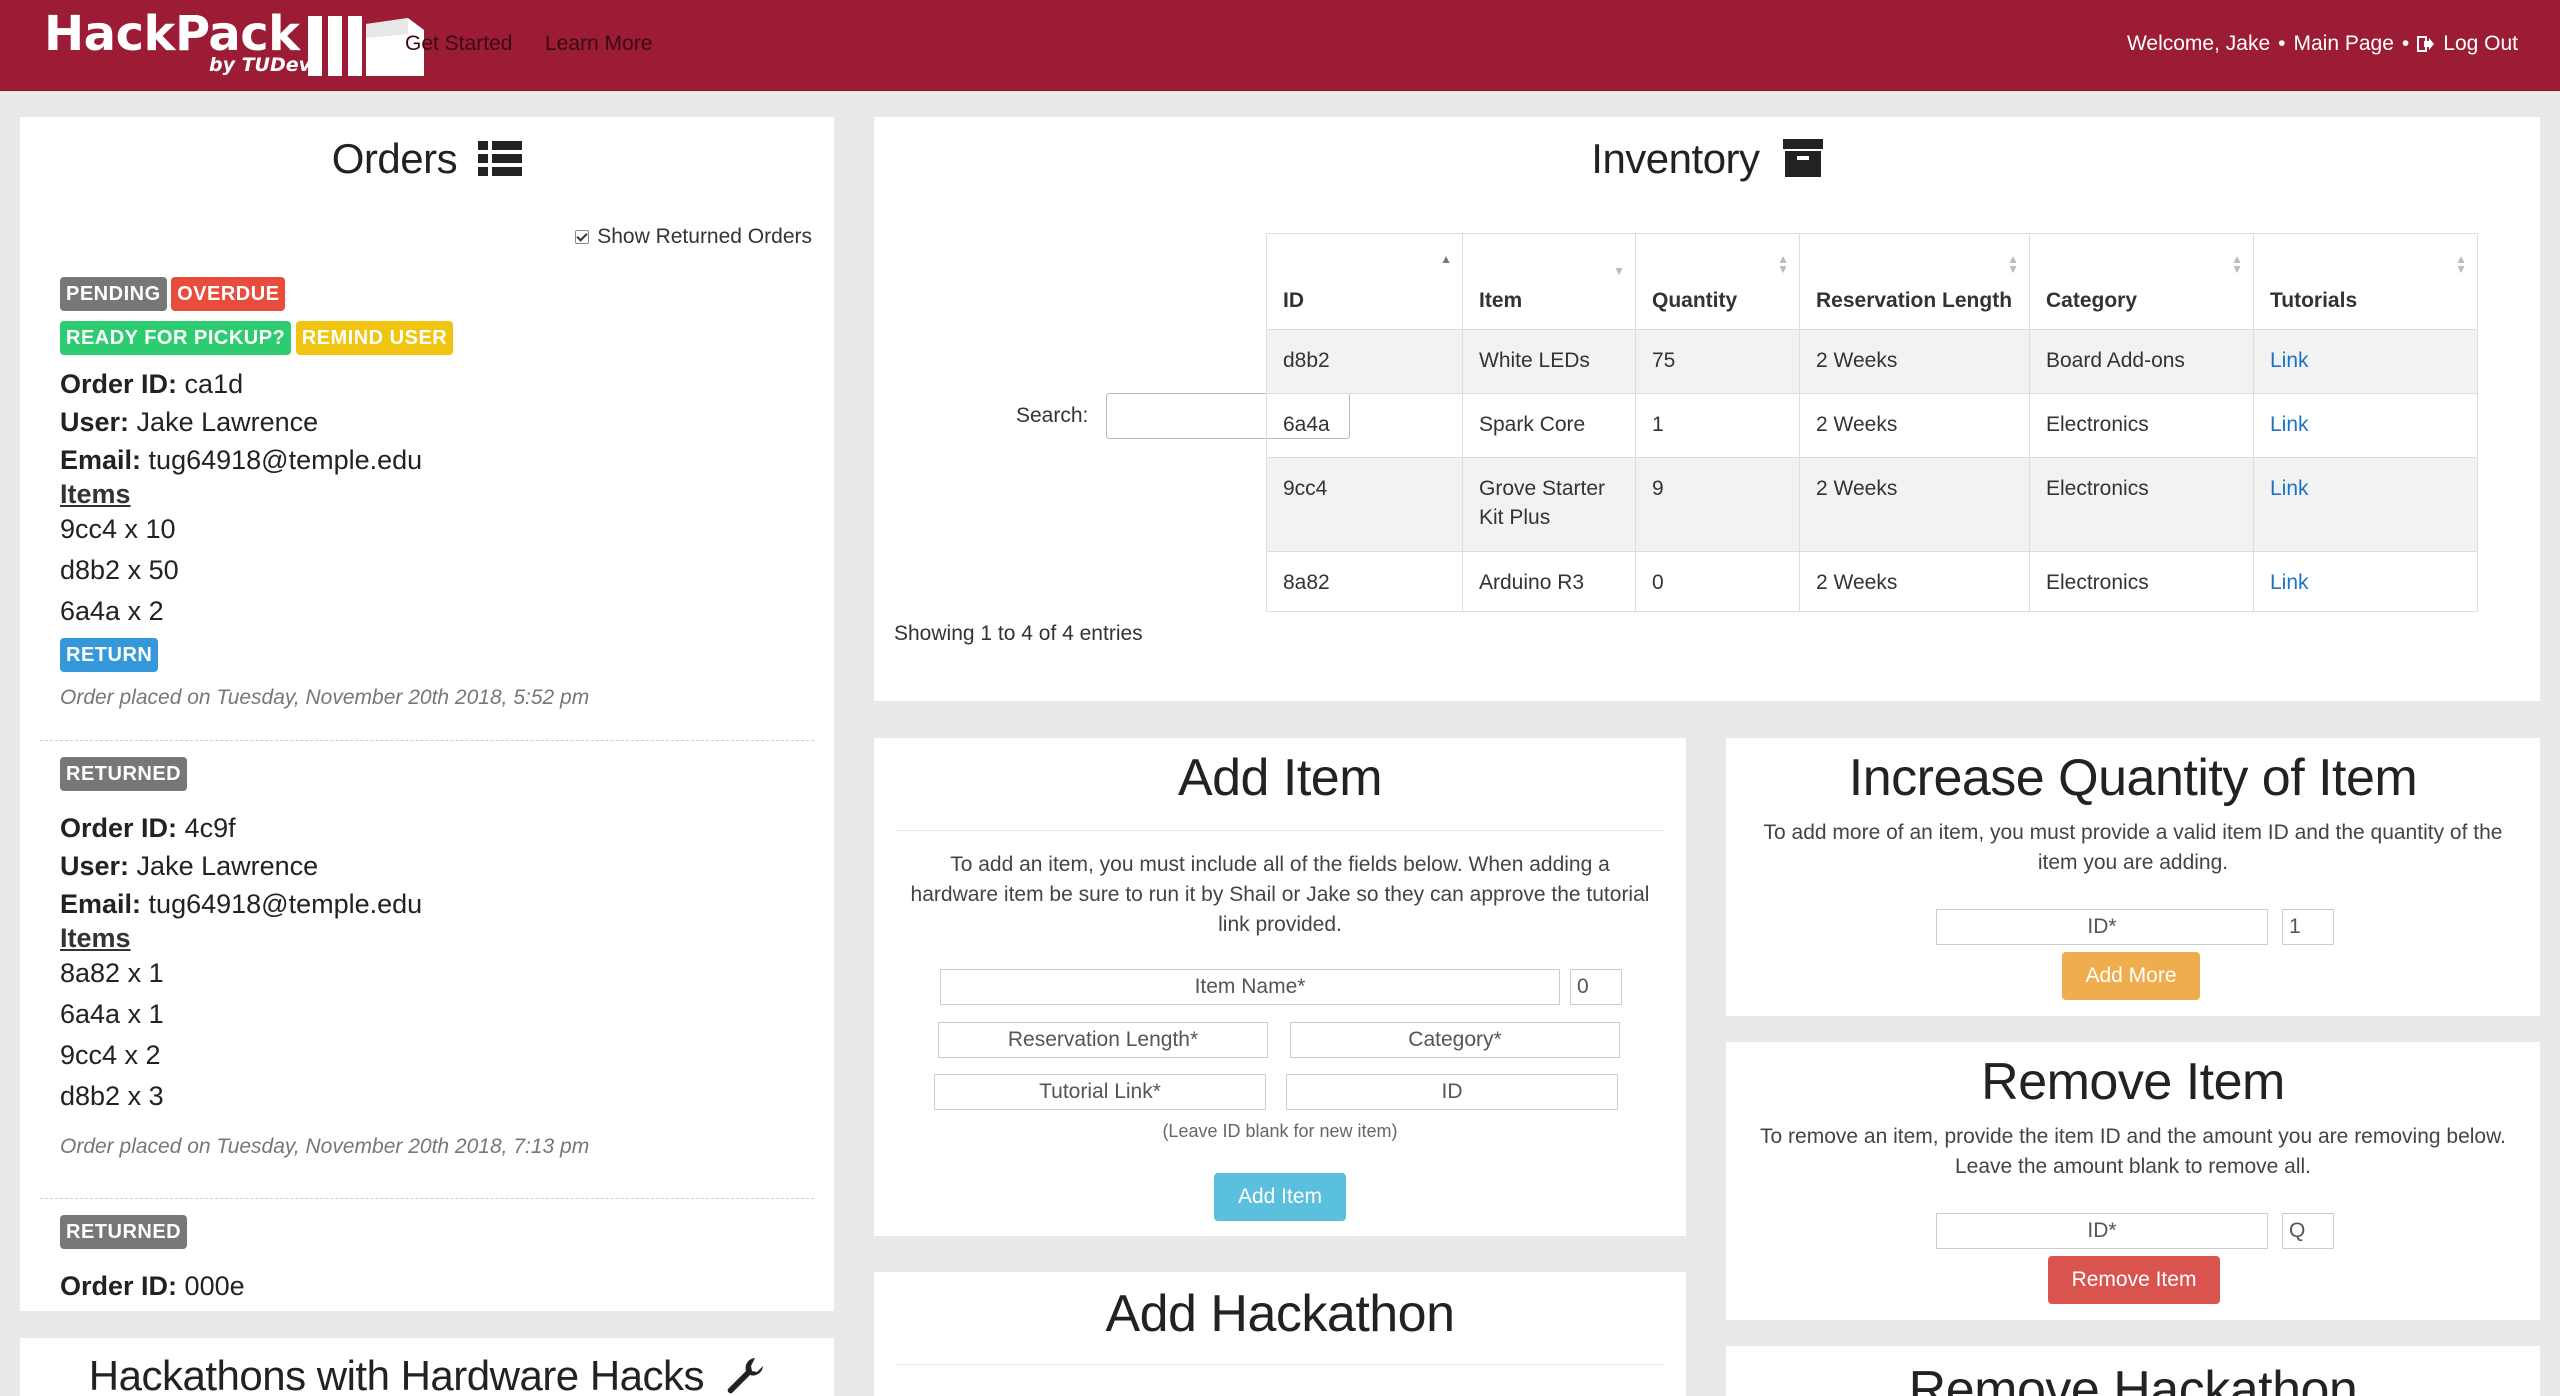  Describe the element at coordinates (110, 1055) in the screenshot. I see `order-item: 9cc4 x 2` at that location.